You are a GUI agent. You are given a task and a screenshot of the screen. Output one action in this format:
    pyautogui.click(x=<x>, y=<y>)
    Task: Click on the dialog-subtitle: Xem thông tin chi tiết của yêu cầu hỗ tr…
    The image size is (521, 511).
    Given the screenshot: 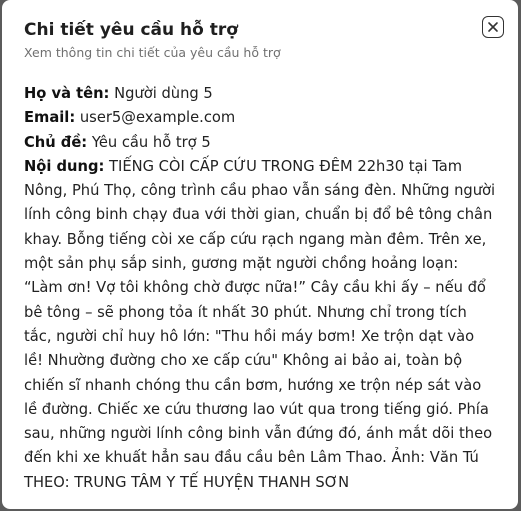 What is the action you would take?
    pyautogui.click(x=152, y=52)
    